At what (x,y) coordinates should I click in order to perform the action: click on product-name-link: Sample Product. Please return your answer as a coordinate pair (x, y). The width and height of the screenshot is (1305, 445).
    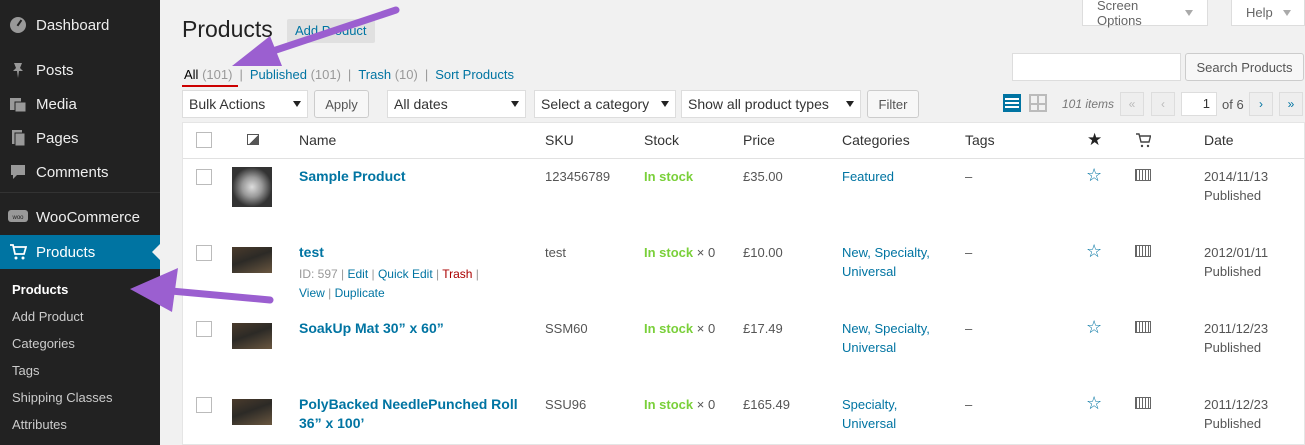
    Looking at the image, I should click on (352, 176).